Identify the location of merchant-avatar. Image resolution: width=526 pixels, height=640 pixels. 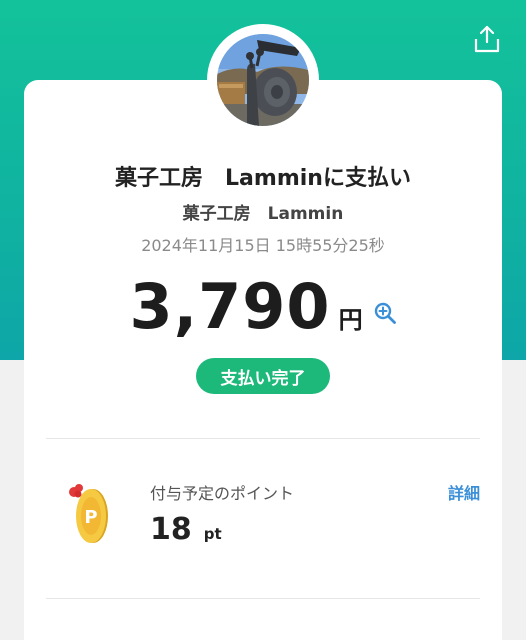
(263, 80).